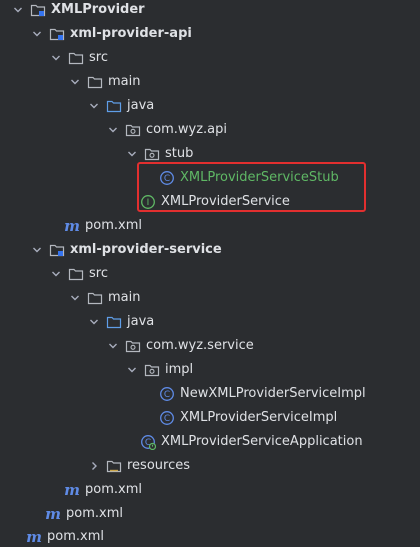 Image resolution: width=420 pixels, height=547 pixels. What do you see at coordinates (210, 34) in the screenshot?
I see `tree-node-module-api: xml-provider-api` at bounding box center [210, 34].